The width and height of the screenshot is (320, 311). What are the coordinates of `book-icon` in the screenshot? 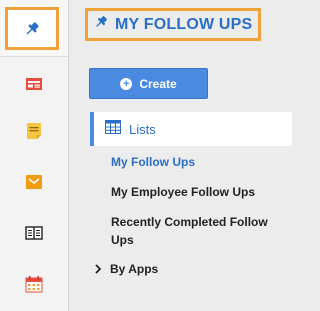 It's located at (34, 233).